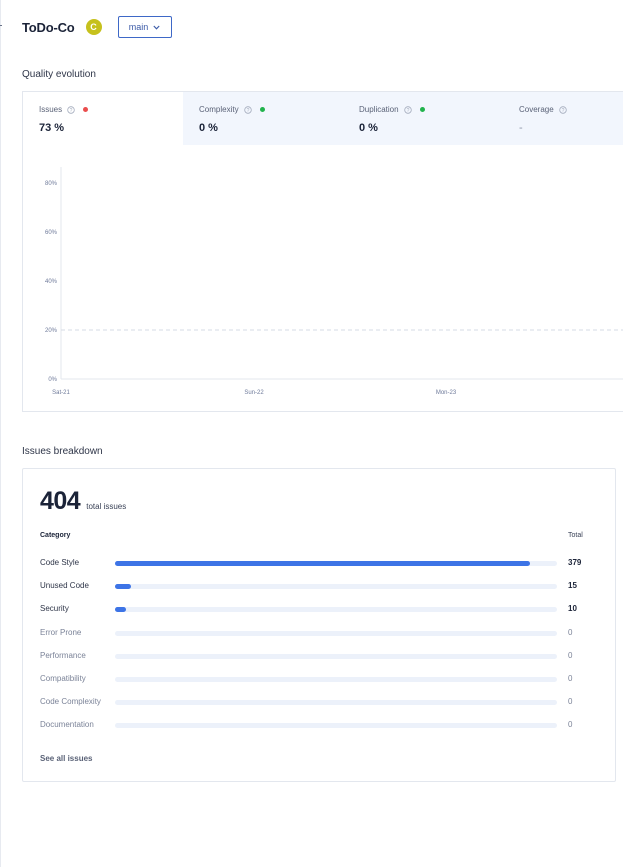 This screenshot has height=867, width=623. I want to click on category-row-security: Security 10, so click(320, 609).